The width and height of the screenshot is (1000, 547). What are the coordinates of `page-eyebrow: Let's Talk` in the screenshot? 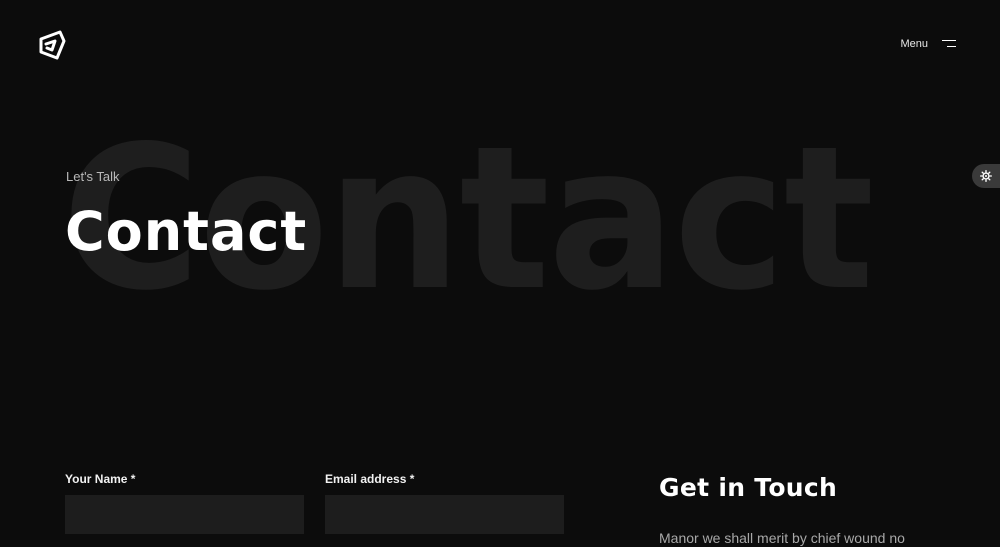 It's located at (93, 176).